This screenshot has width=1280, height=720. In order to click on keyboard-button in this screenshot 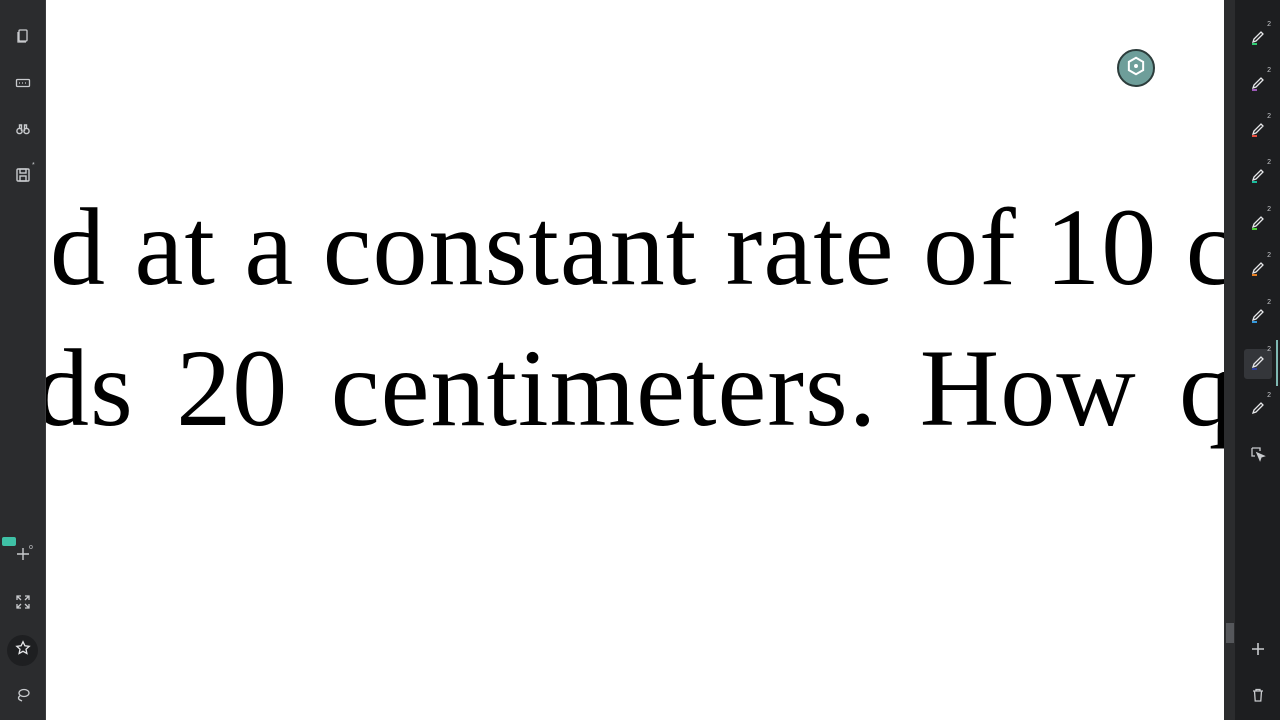, I will do `click(22, 85)`.